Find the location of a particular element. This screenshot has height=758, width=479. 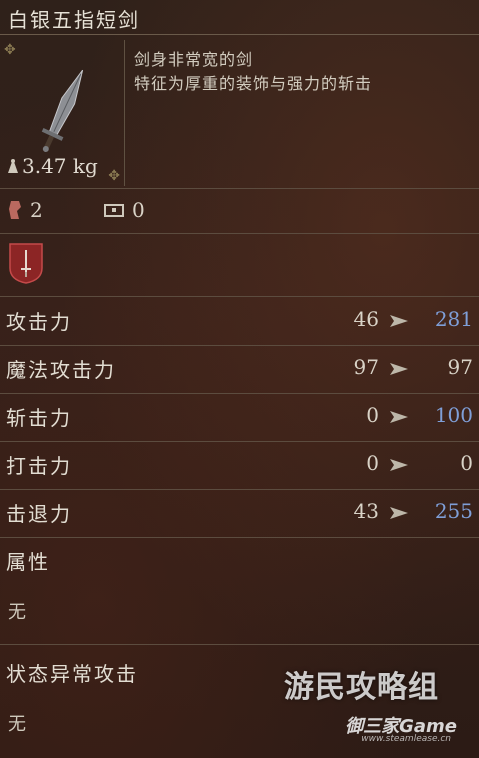

stat-value: 255 is located at coordinates (453, 511).